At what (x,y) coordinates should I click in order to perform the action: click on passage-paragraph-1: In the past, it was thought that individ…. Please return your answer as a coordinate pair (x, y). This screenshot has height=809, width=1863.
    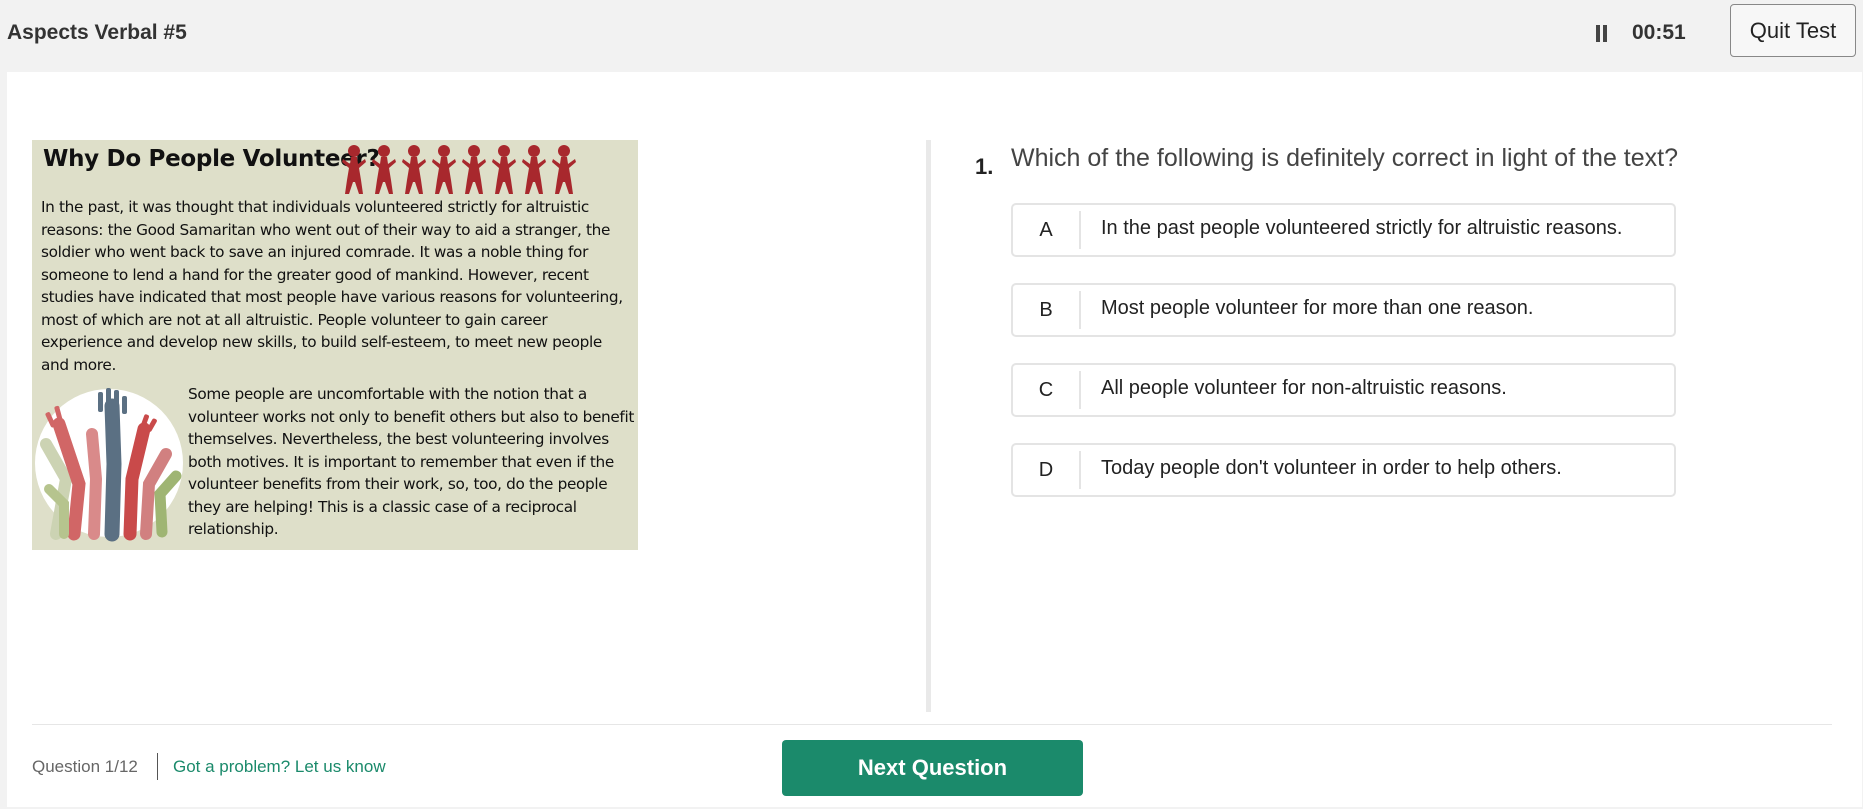
    Looking at the image, I should click on (332, 286).